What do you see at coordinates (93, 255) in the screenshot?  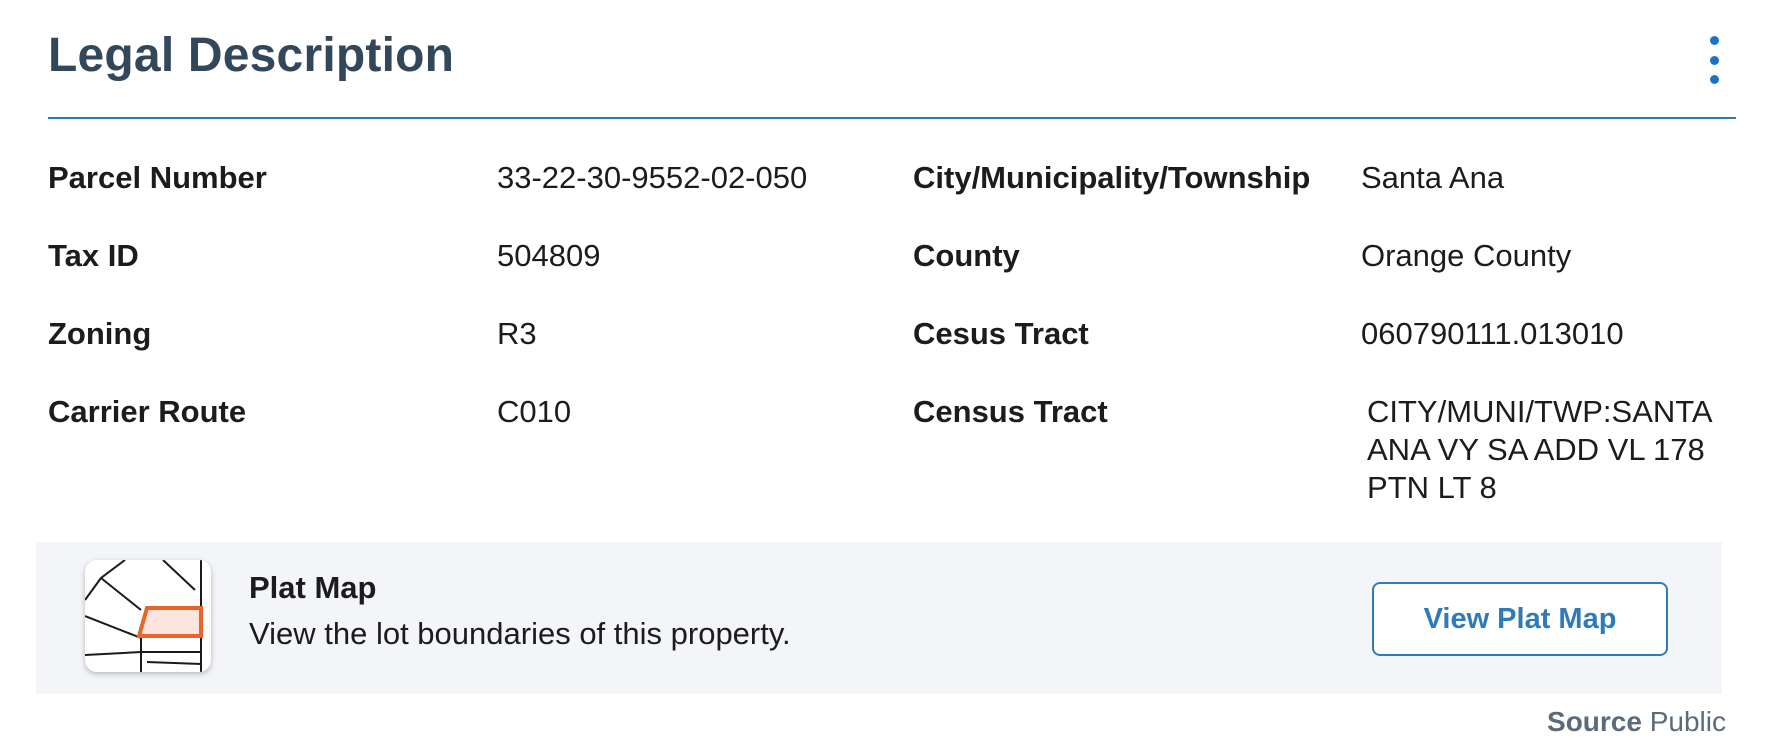 I see `tax-id-label: Tax ID` at bounding box center [93, 255].